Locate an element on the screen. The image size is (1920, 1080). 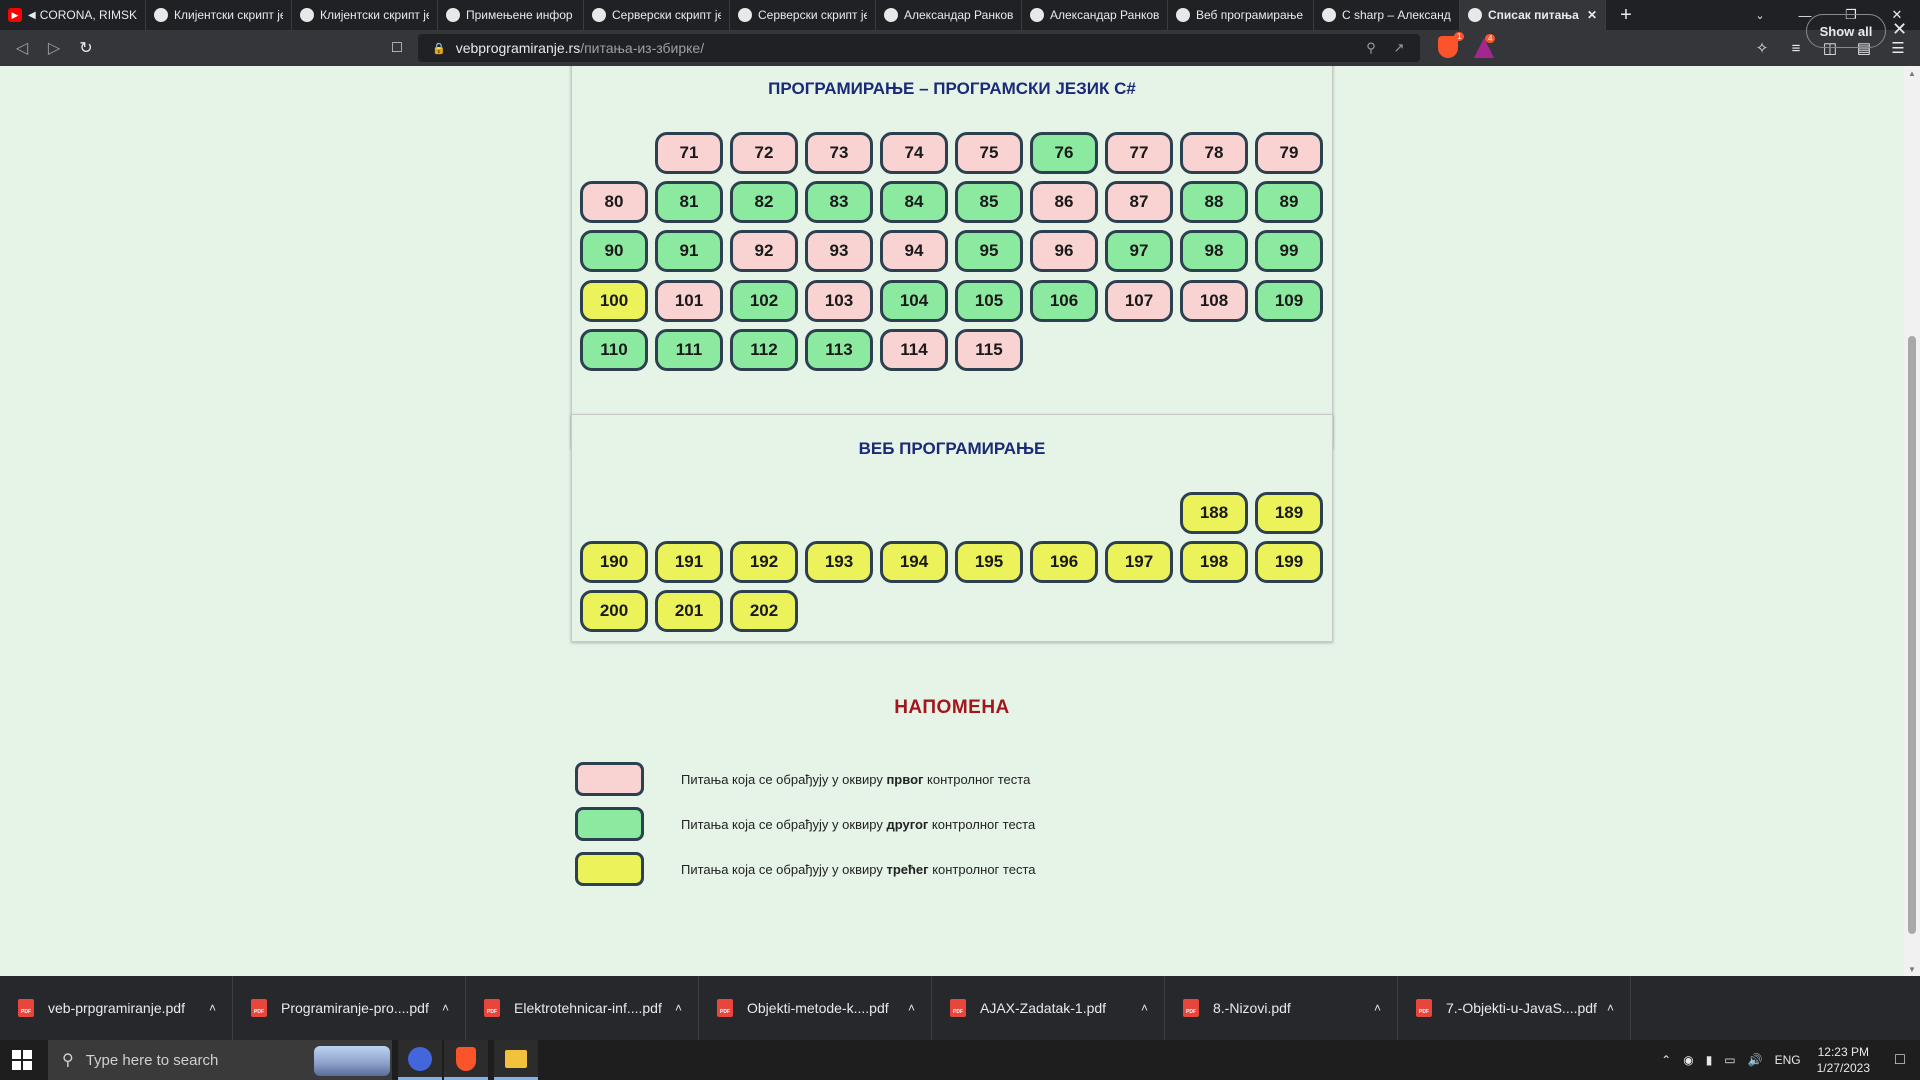
download-item: PDF Programiranje-pro....pdf ˄ is located at coordinates (349, 1008).